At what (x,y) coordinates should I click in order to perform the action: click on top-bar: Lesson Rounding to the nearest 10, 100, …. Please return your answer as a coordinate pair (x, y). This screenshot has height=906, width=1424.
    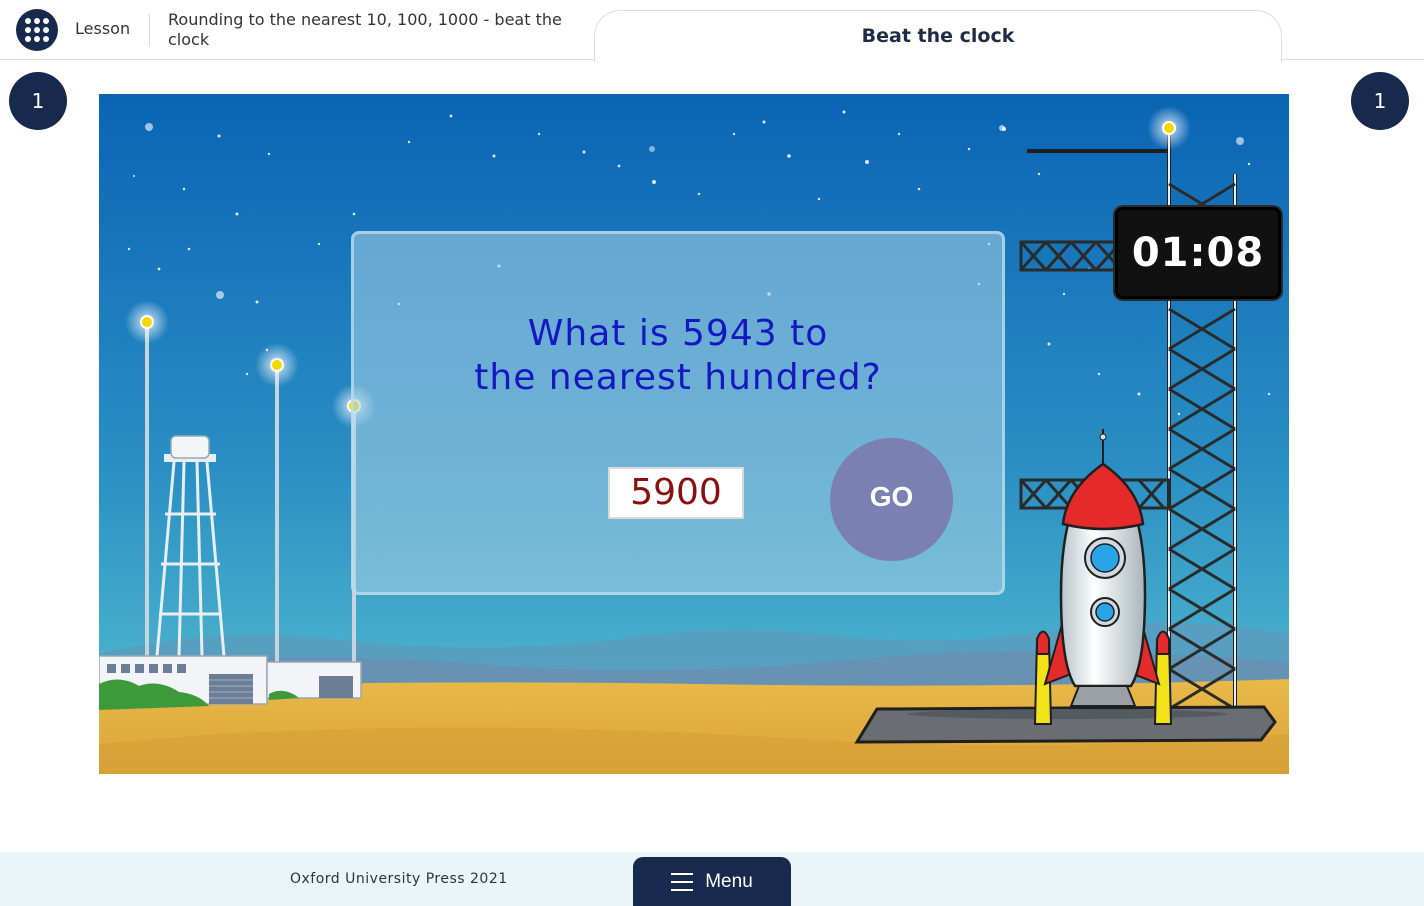
    Looking at the image, I should click on (712, 31).